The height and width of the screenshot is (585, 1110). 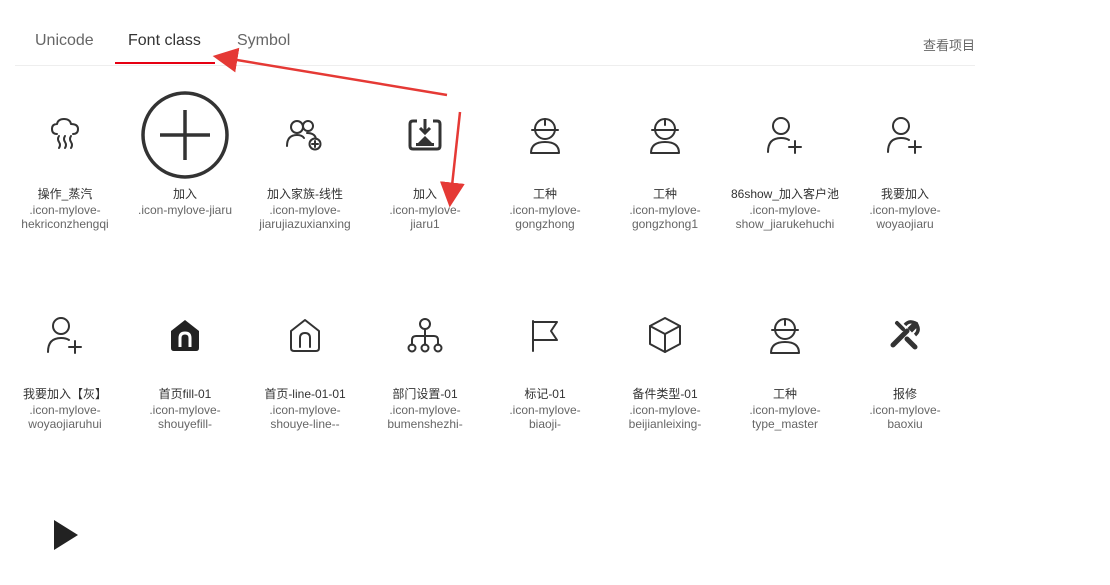 I want to click on icon-card: 标记-01 .icon-mylove-biaoji-, so click(x=545, y=358).